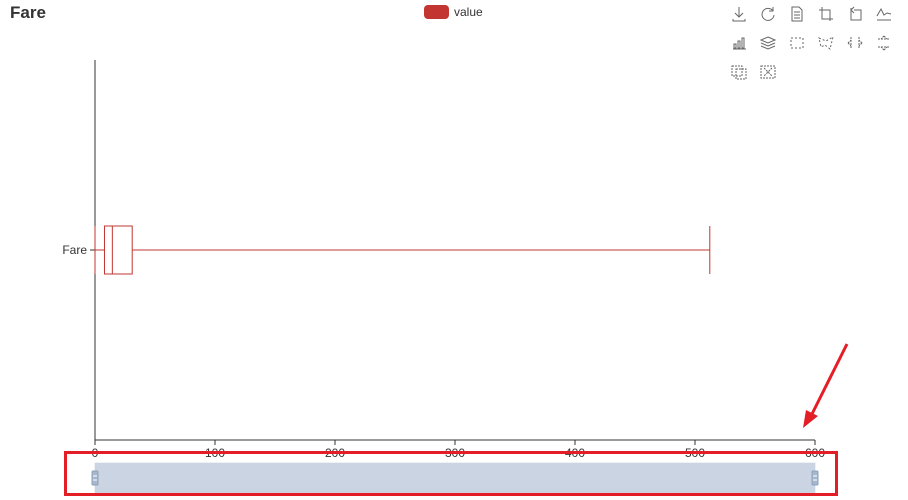  I want to click on annotation-highlight-box, so click(451, 473).